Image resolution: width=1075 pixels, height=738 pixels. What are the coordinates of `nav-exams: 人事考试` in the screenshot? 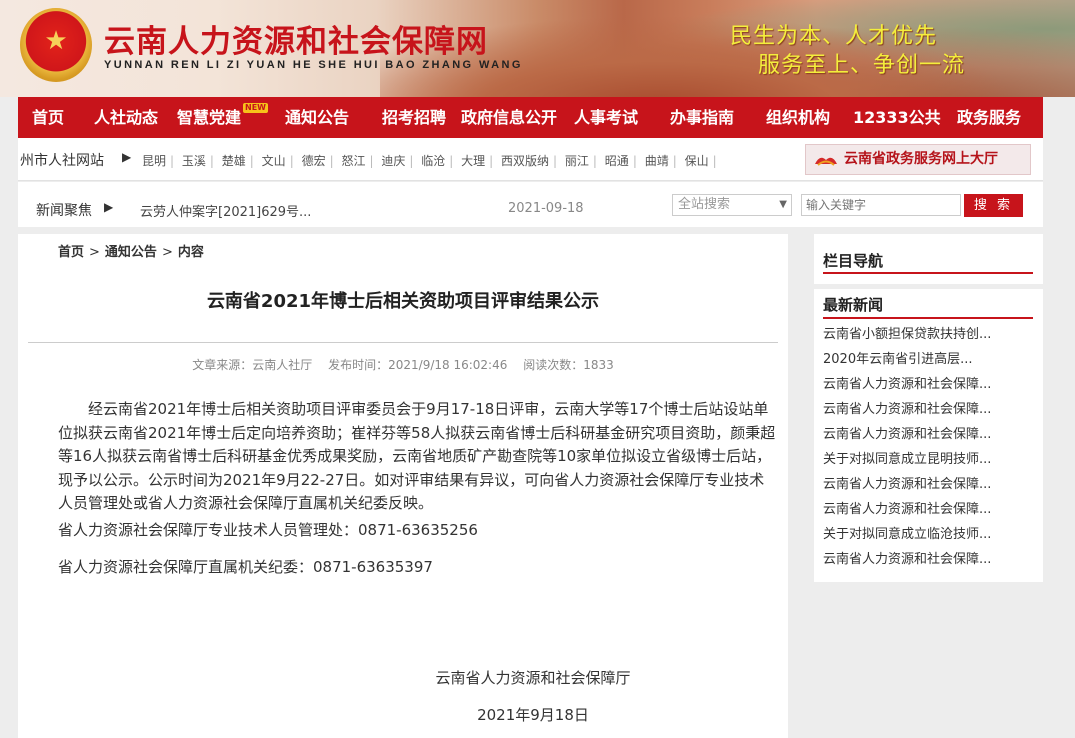 It's located at (606, 117).